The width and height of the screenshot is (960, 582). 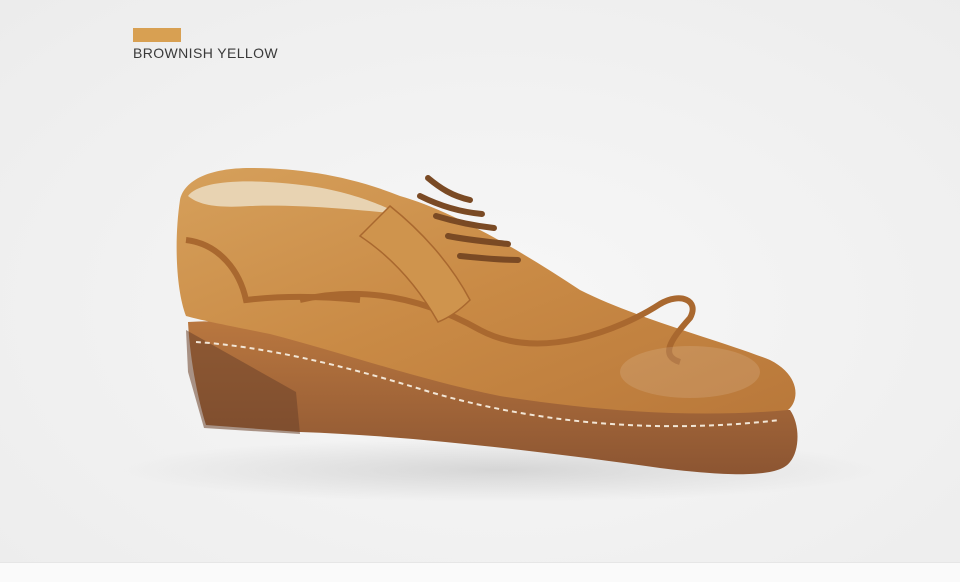 I want to click on toe-highlight, so click(x=690, y=372).